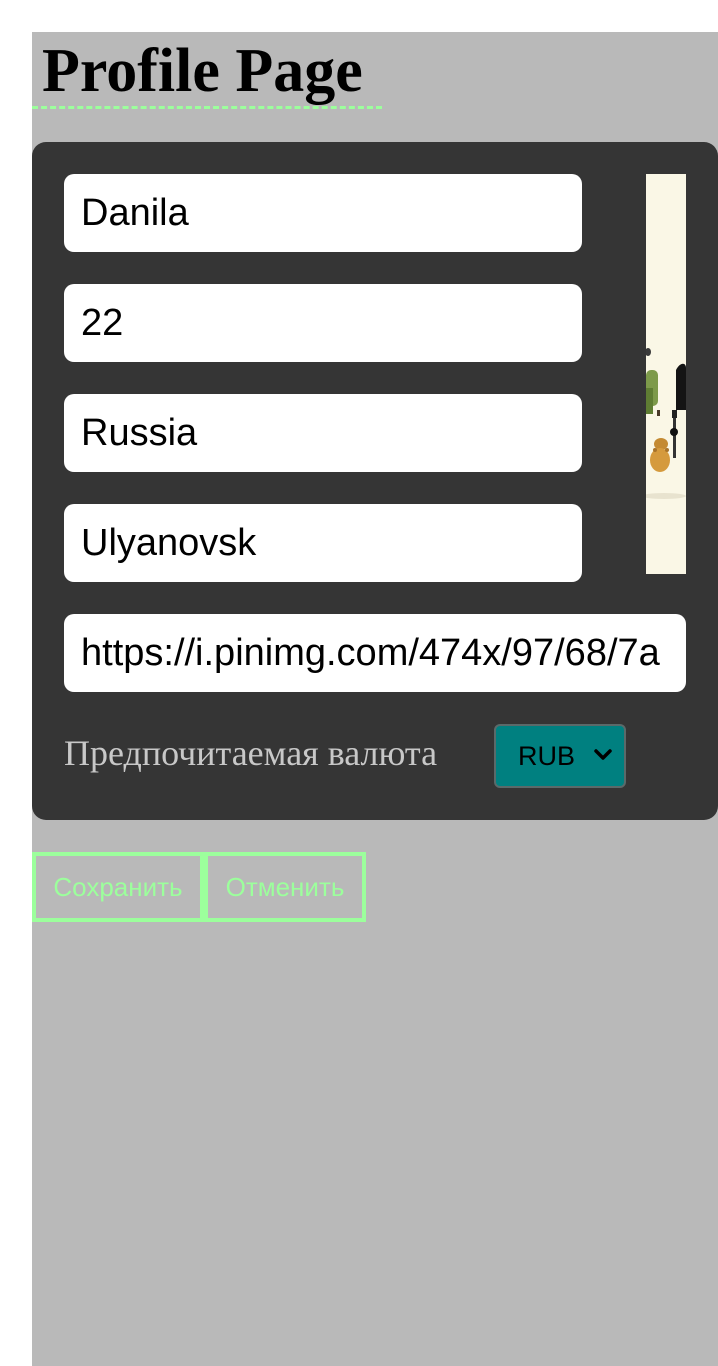  What do you see at coordinates (285, 887) in the screenshot?
I see `cancel-button: Отменить` at bounding box center [285, 887].